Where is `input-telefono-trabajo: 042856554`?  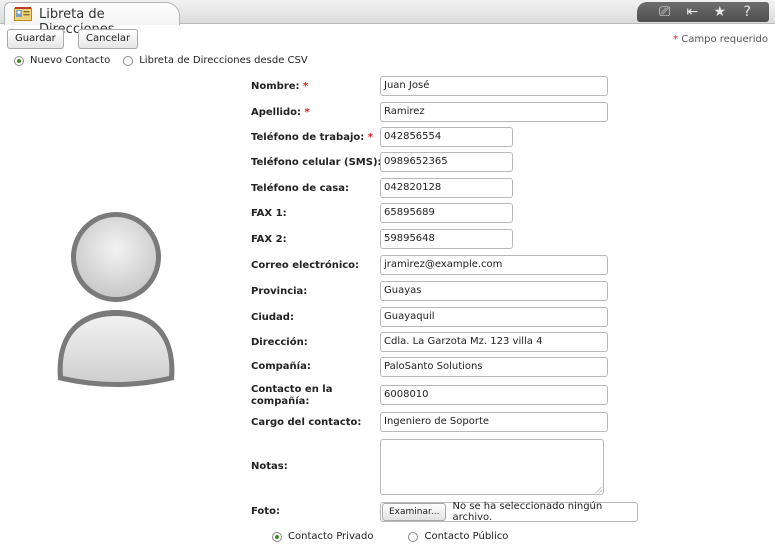
input-telefono-trabajo: 042856554 is located at coordinates (446, 137).